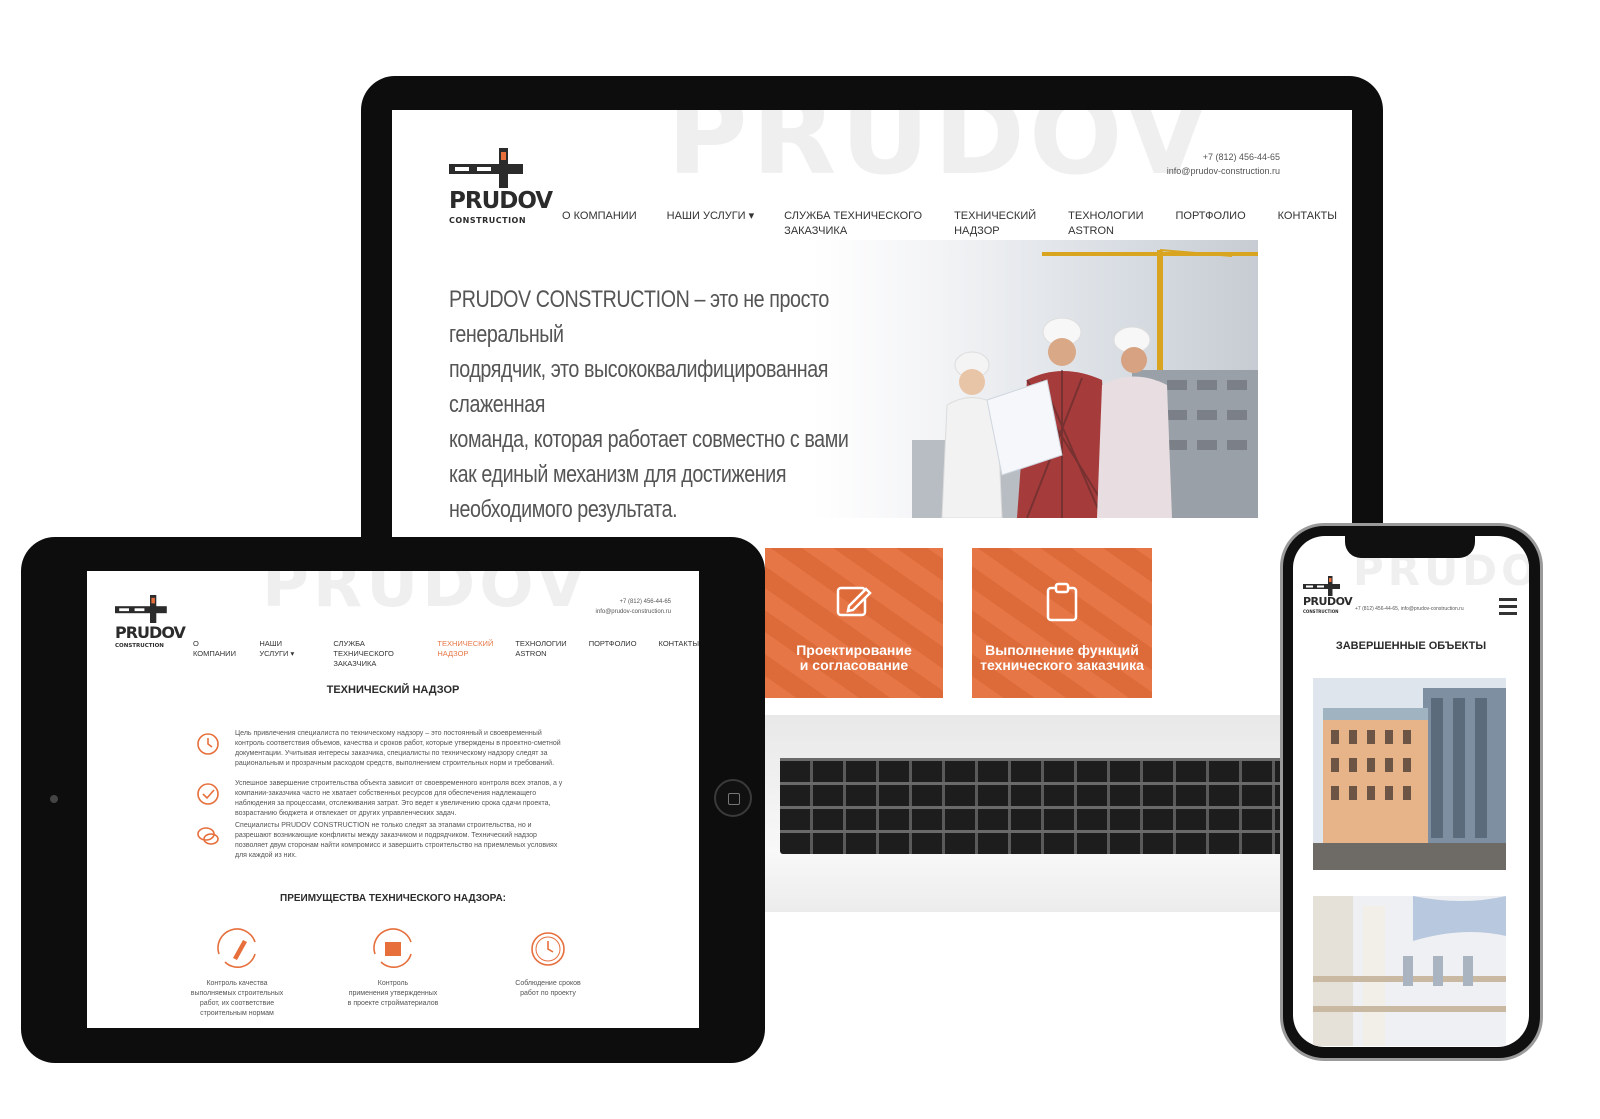  Describe the element at coordinates (1508, 608) in the screenshot. I see `hamburger-icon` at that location.